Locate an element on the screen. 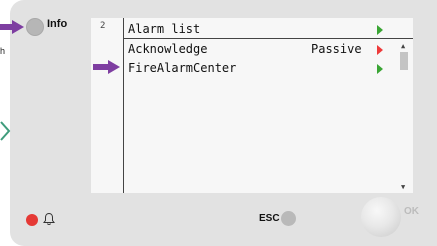  scrollbar: ▲ ▼ is located at coordinates (404, 117).